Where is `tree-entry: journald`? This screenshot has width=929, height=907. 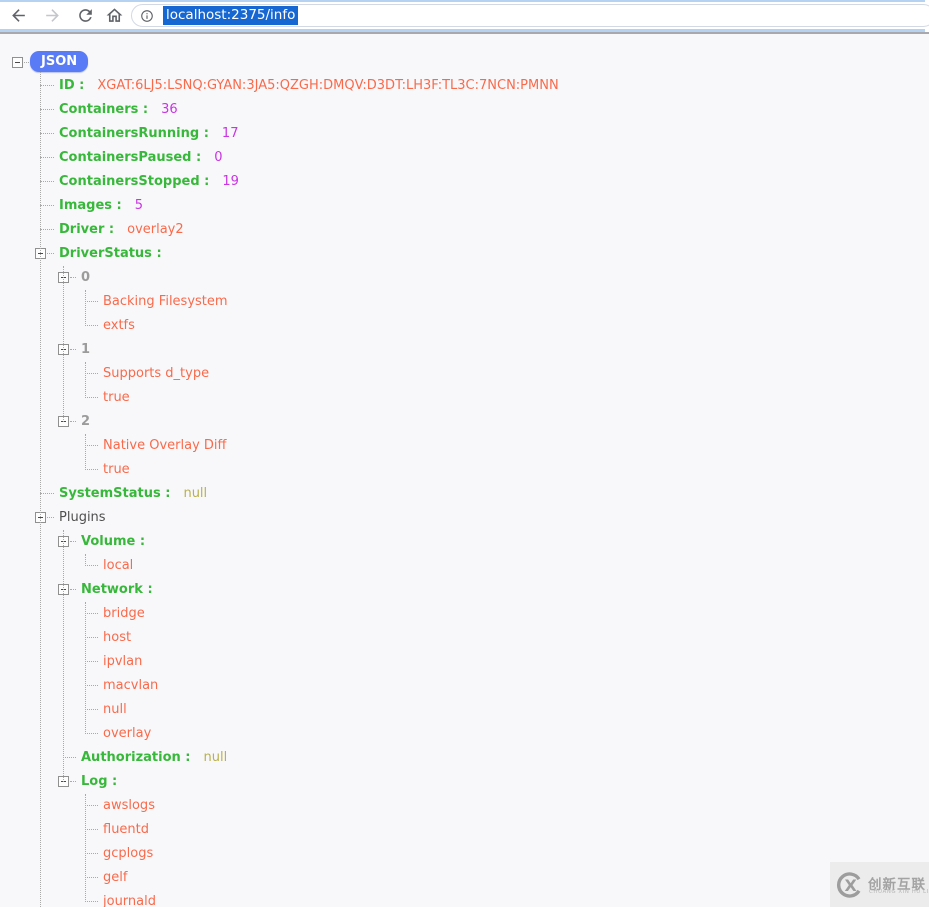
tree-entry: journald is located at coordinates (129, 898).